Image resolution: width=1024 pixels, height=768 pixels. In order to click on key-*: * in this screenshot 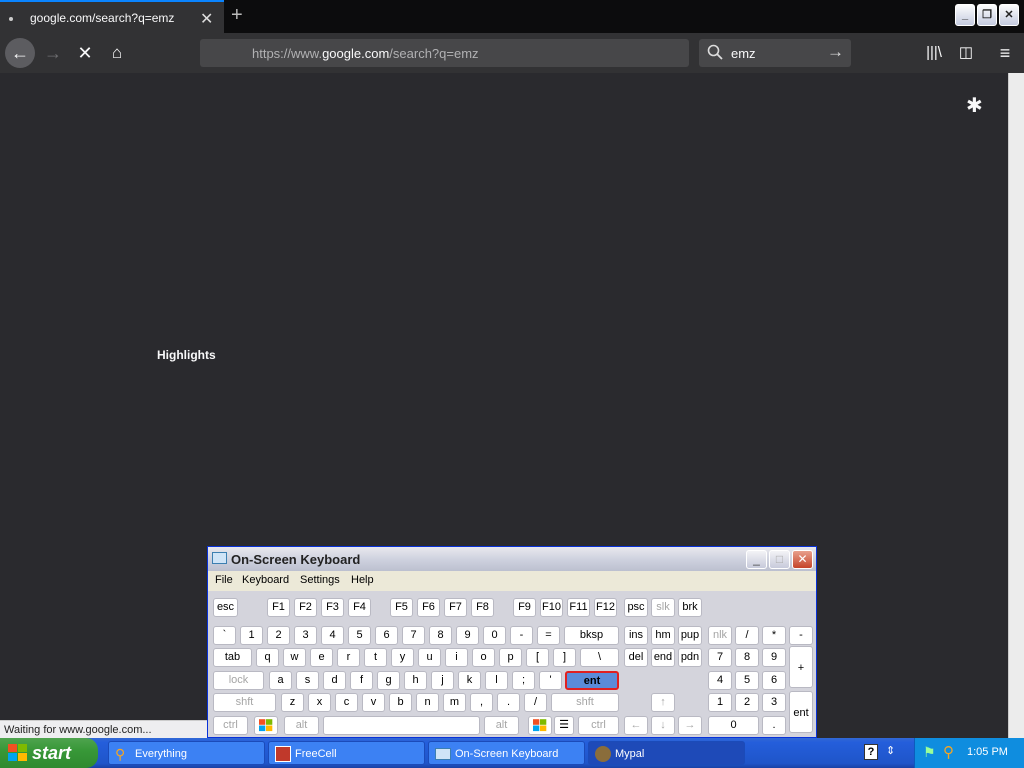, I will do `click(774, 635)`.